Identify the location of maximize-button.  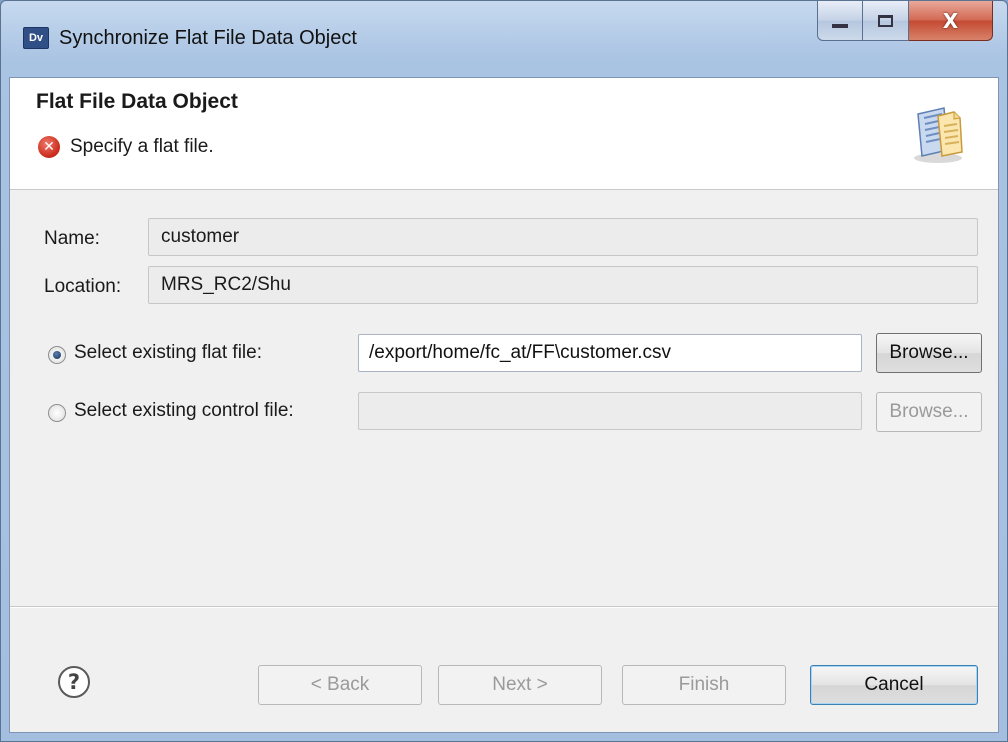
(886, 21).